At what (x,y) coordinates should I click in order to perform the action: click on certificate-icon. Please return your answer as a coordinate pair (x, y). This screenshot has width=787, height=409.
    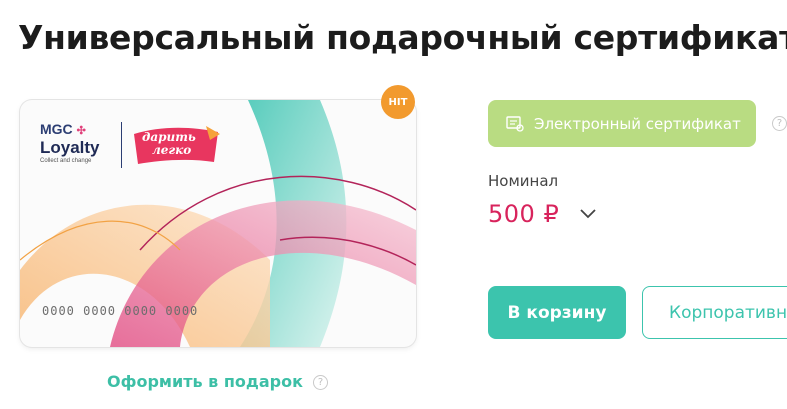
    Looking at the image, I should click on (515, 123).